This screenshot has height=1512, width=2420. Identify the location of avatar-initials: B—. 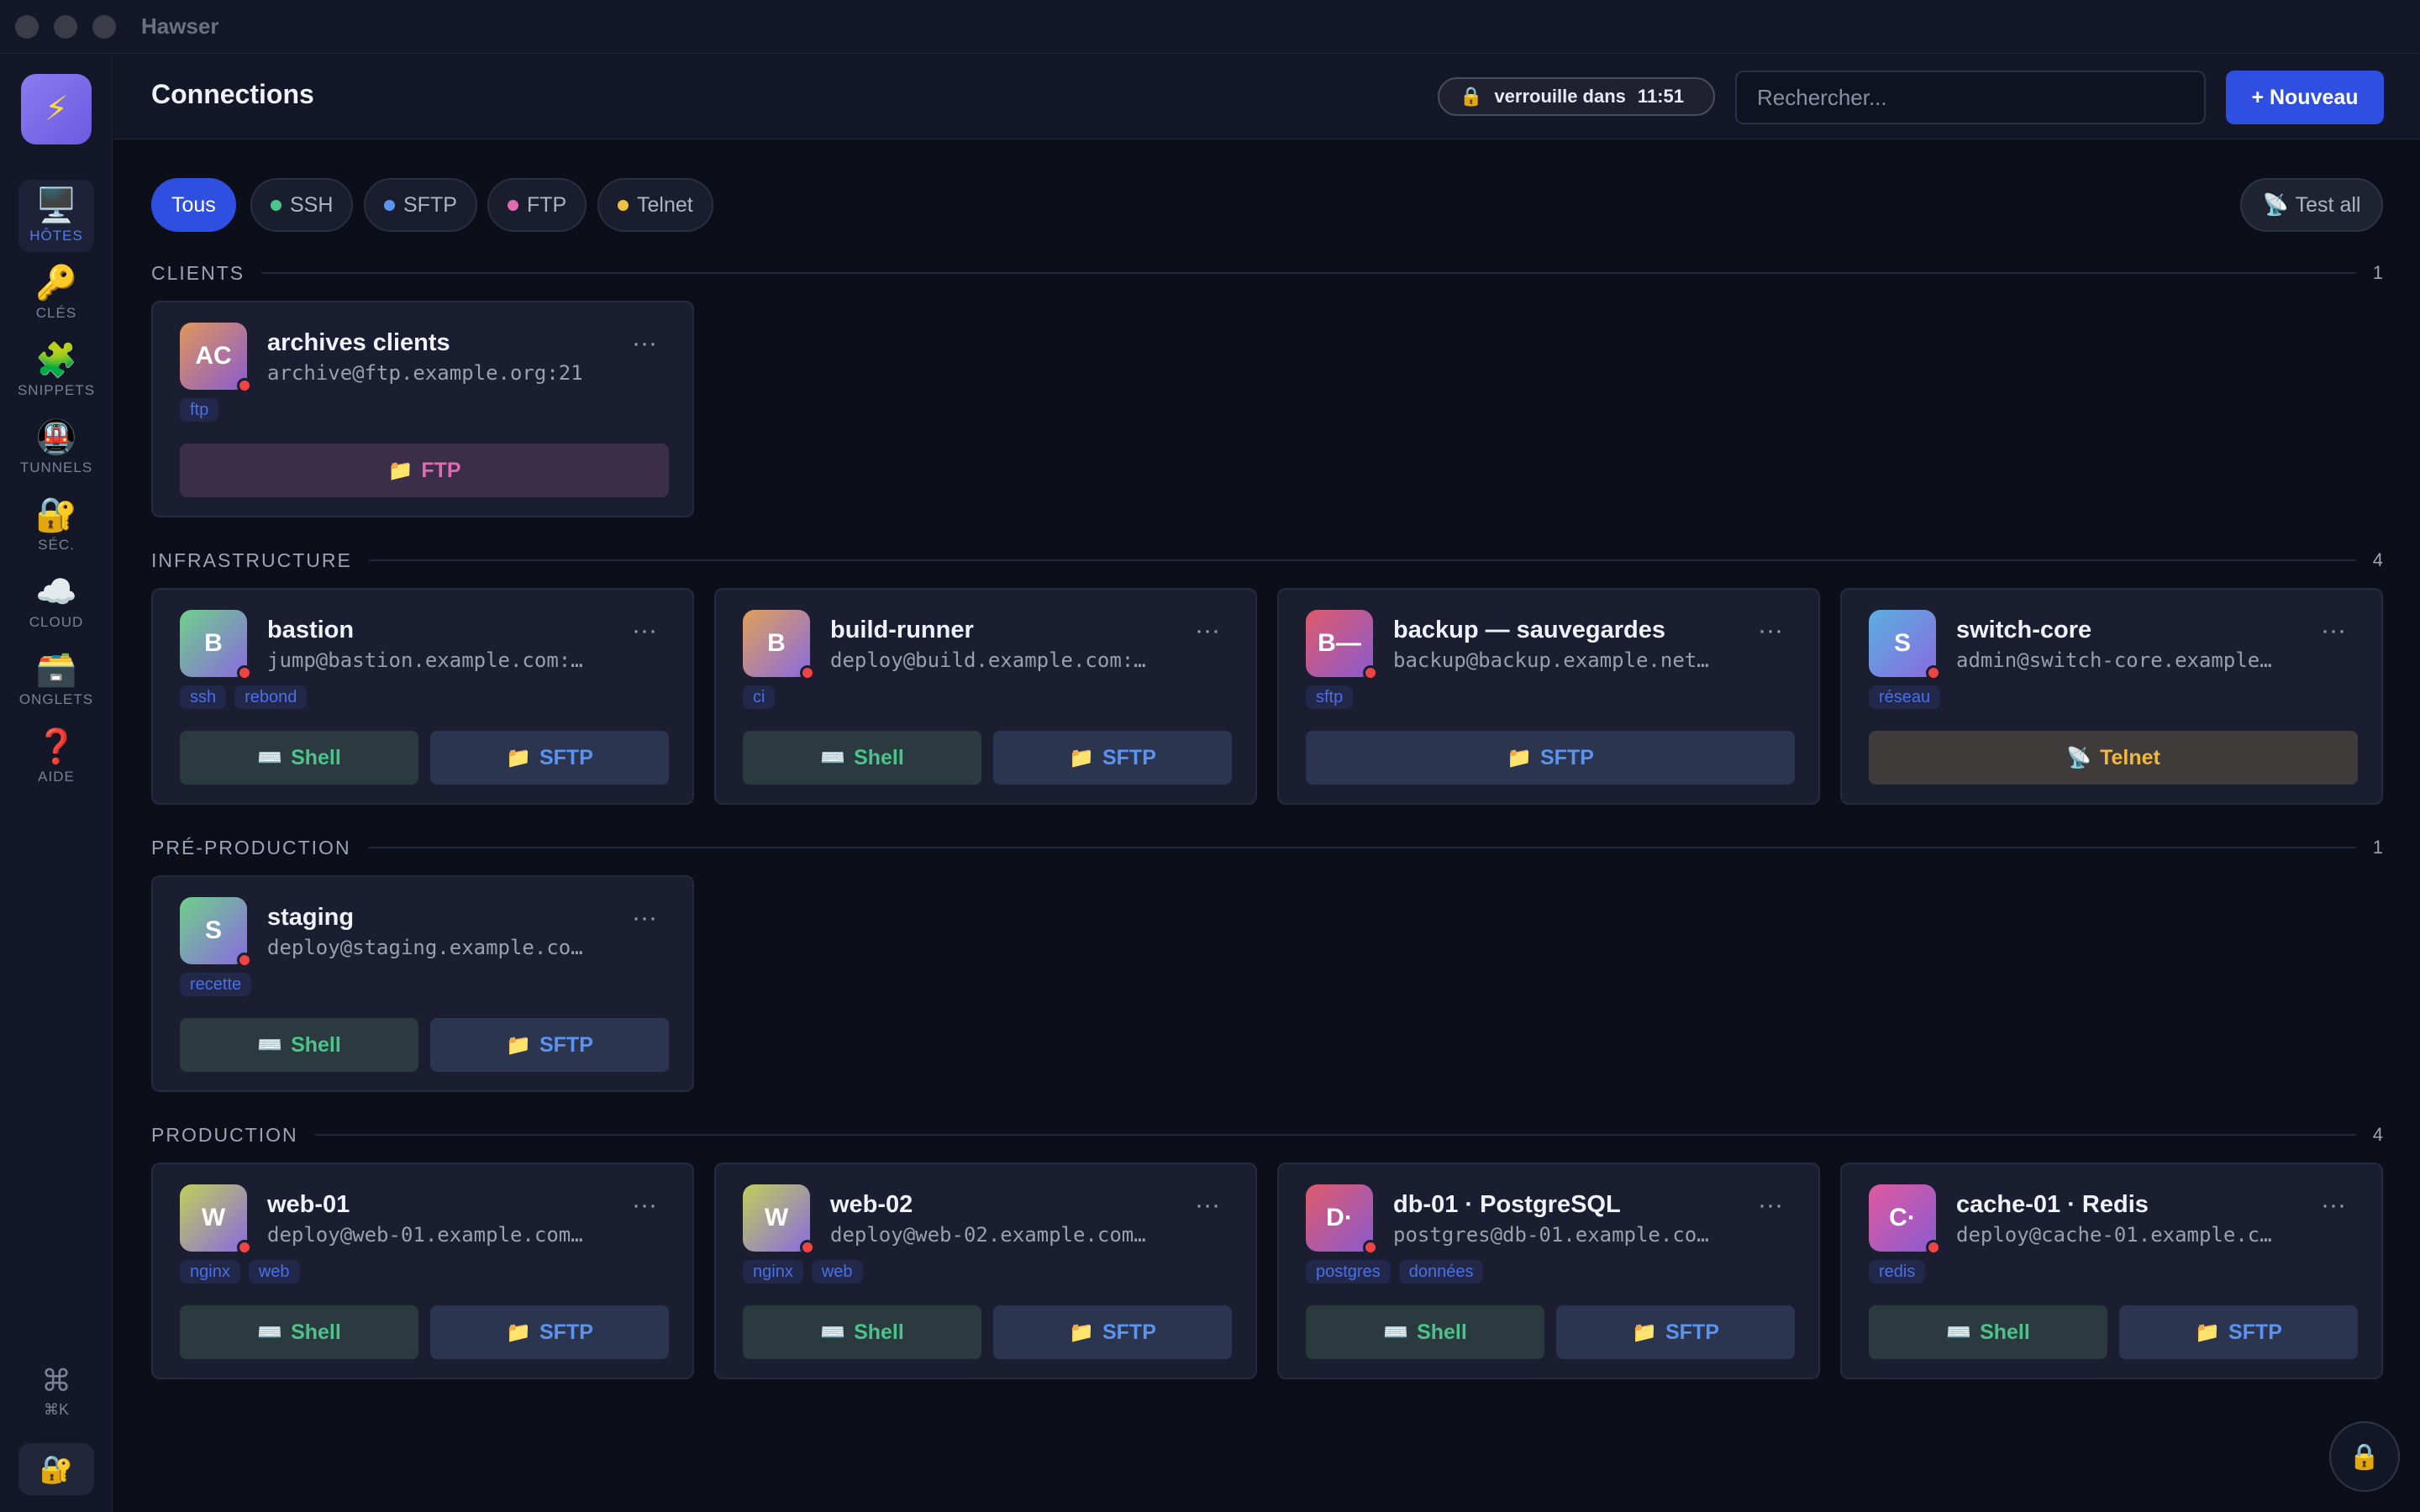
(1339, 643).